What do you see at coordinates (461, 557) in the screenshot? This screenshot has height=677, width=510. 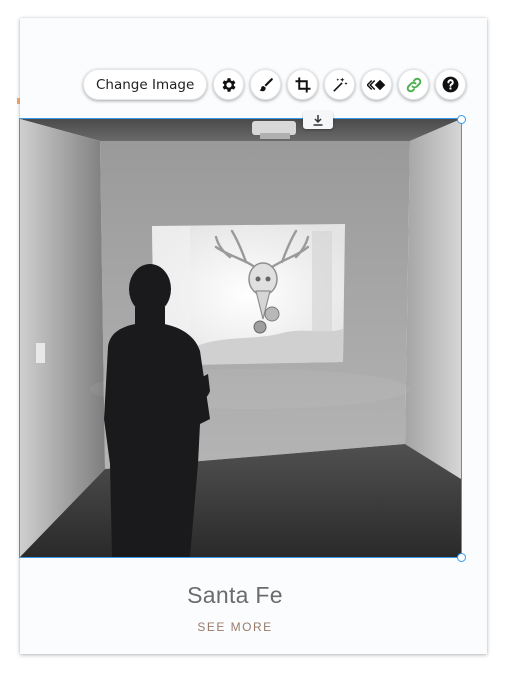 I see `resize-handle-bottom-right` at bounding box center [461, 557].